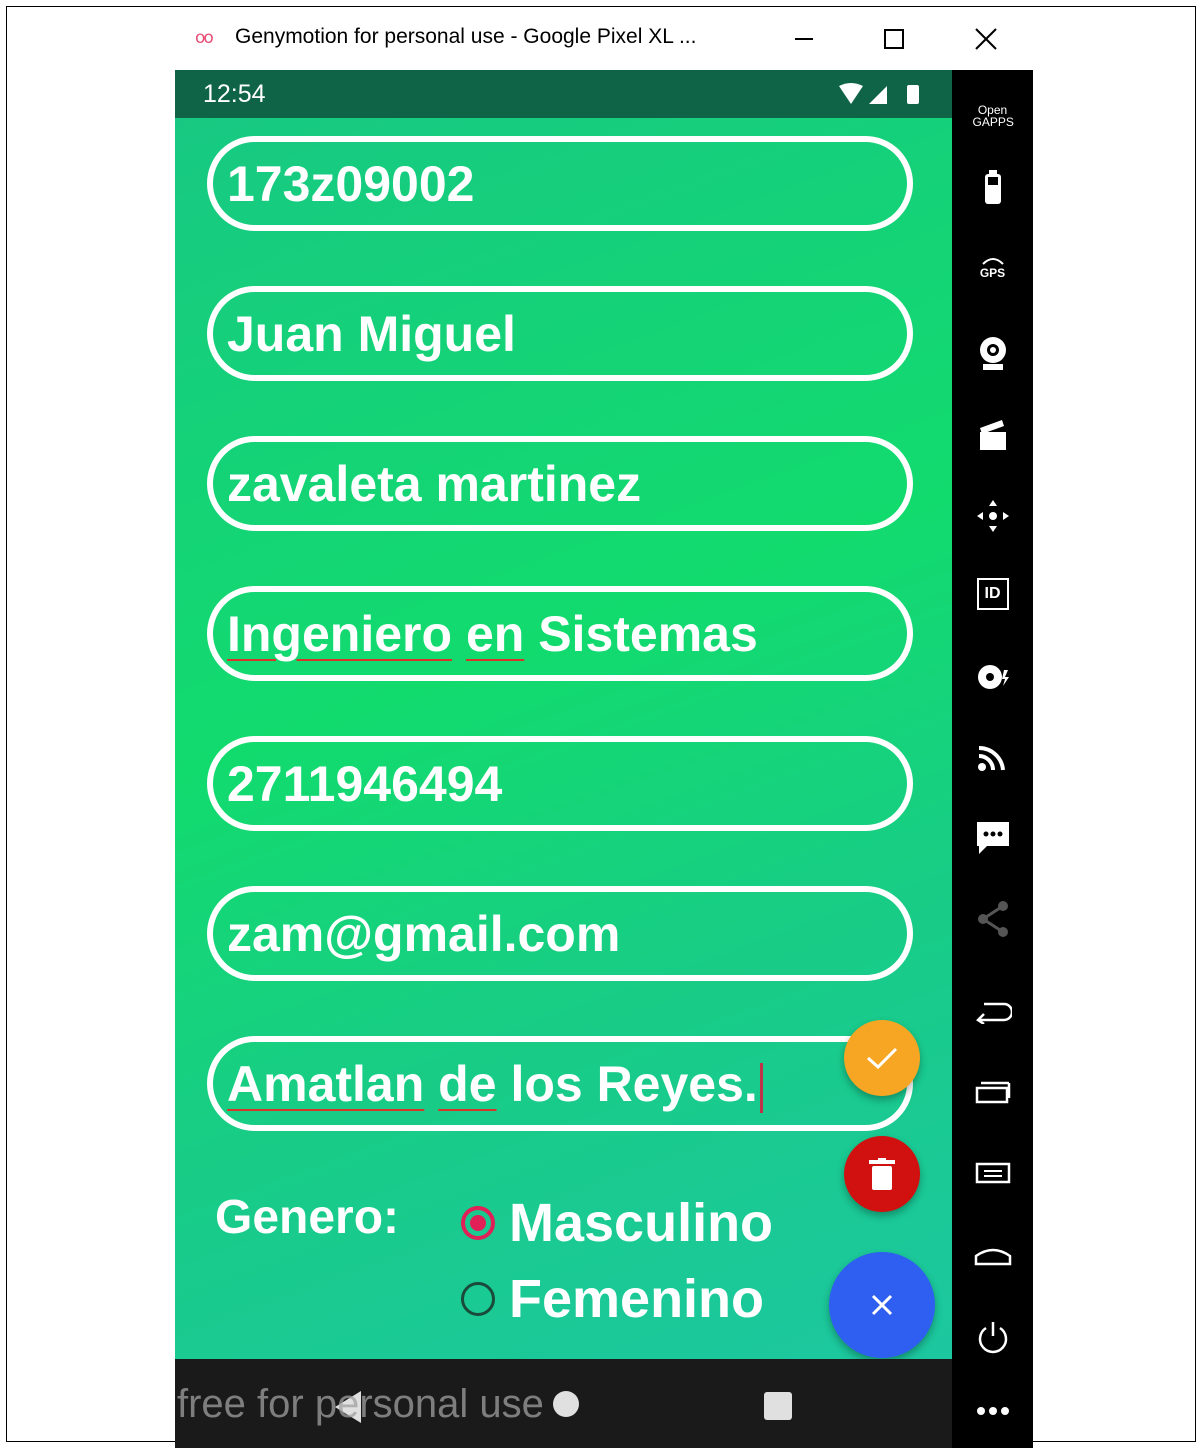 The image size is (1204, 1448). I want to click on text-caret, so click(761, 1087).